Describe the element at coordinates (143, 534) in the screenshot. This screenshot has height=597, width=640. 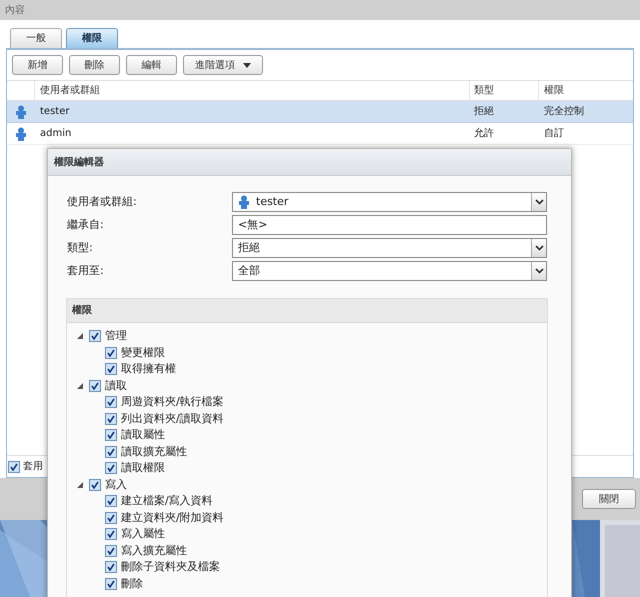
I see `permission-label: 寫入屬性` at that location.